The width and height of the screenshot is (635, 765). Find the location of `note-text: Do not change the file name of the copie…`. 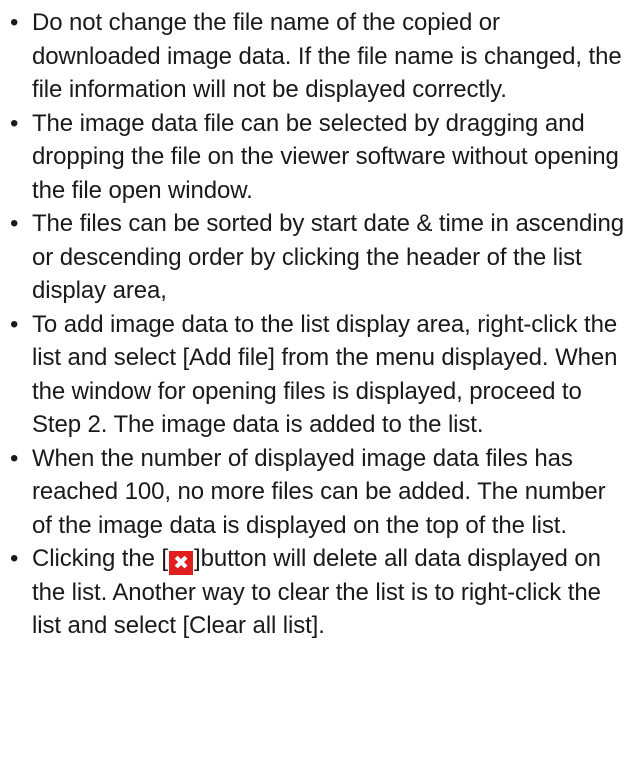

note-text: Do not change the file name of the copie… is located at coordinates (327, 56).